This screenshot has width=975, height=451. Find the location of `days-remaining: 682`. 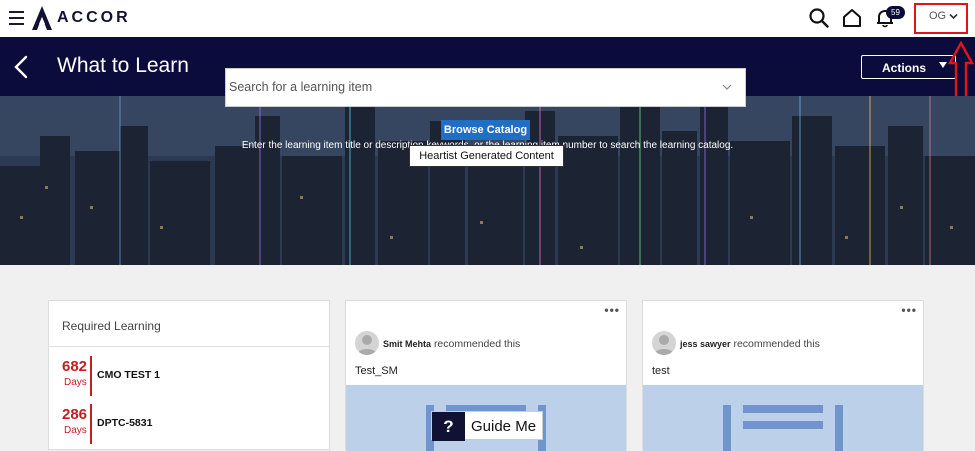

days-remaining: 682 is located at coordinates (75, 366).